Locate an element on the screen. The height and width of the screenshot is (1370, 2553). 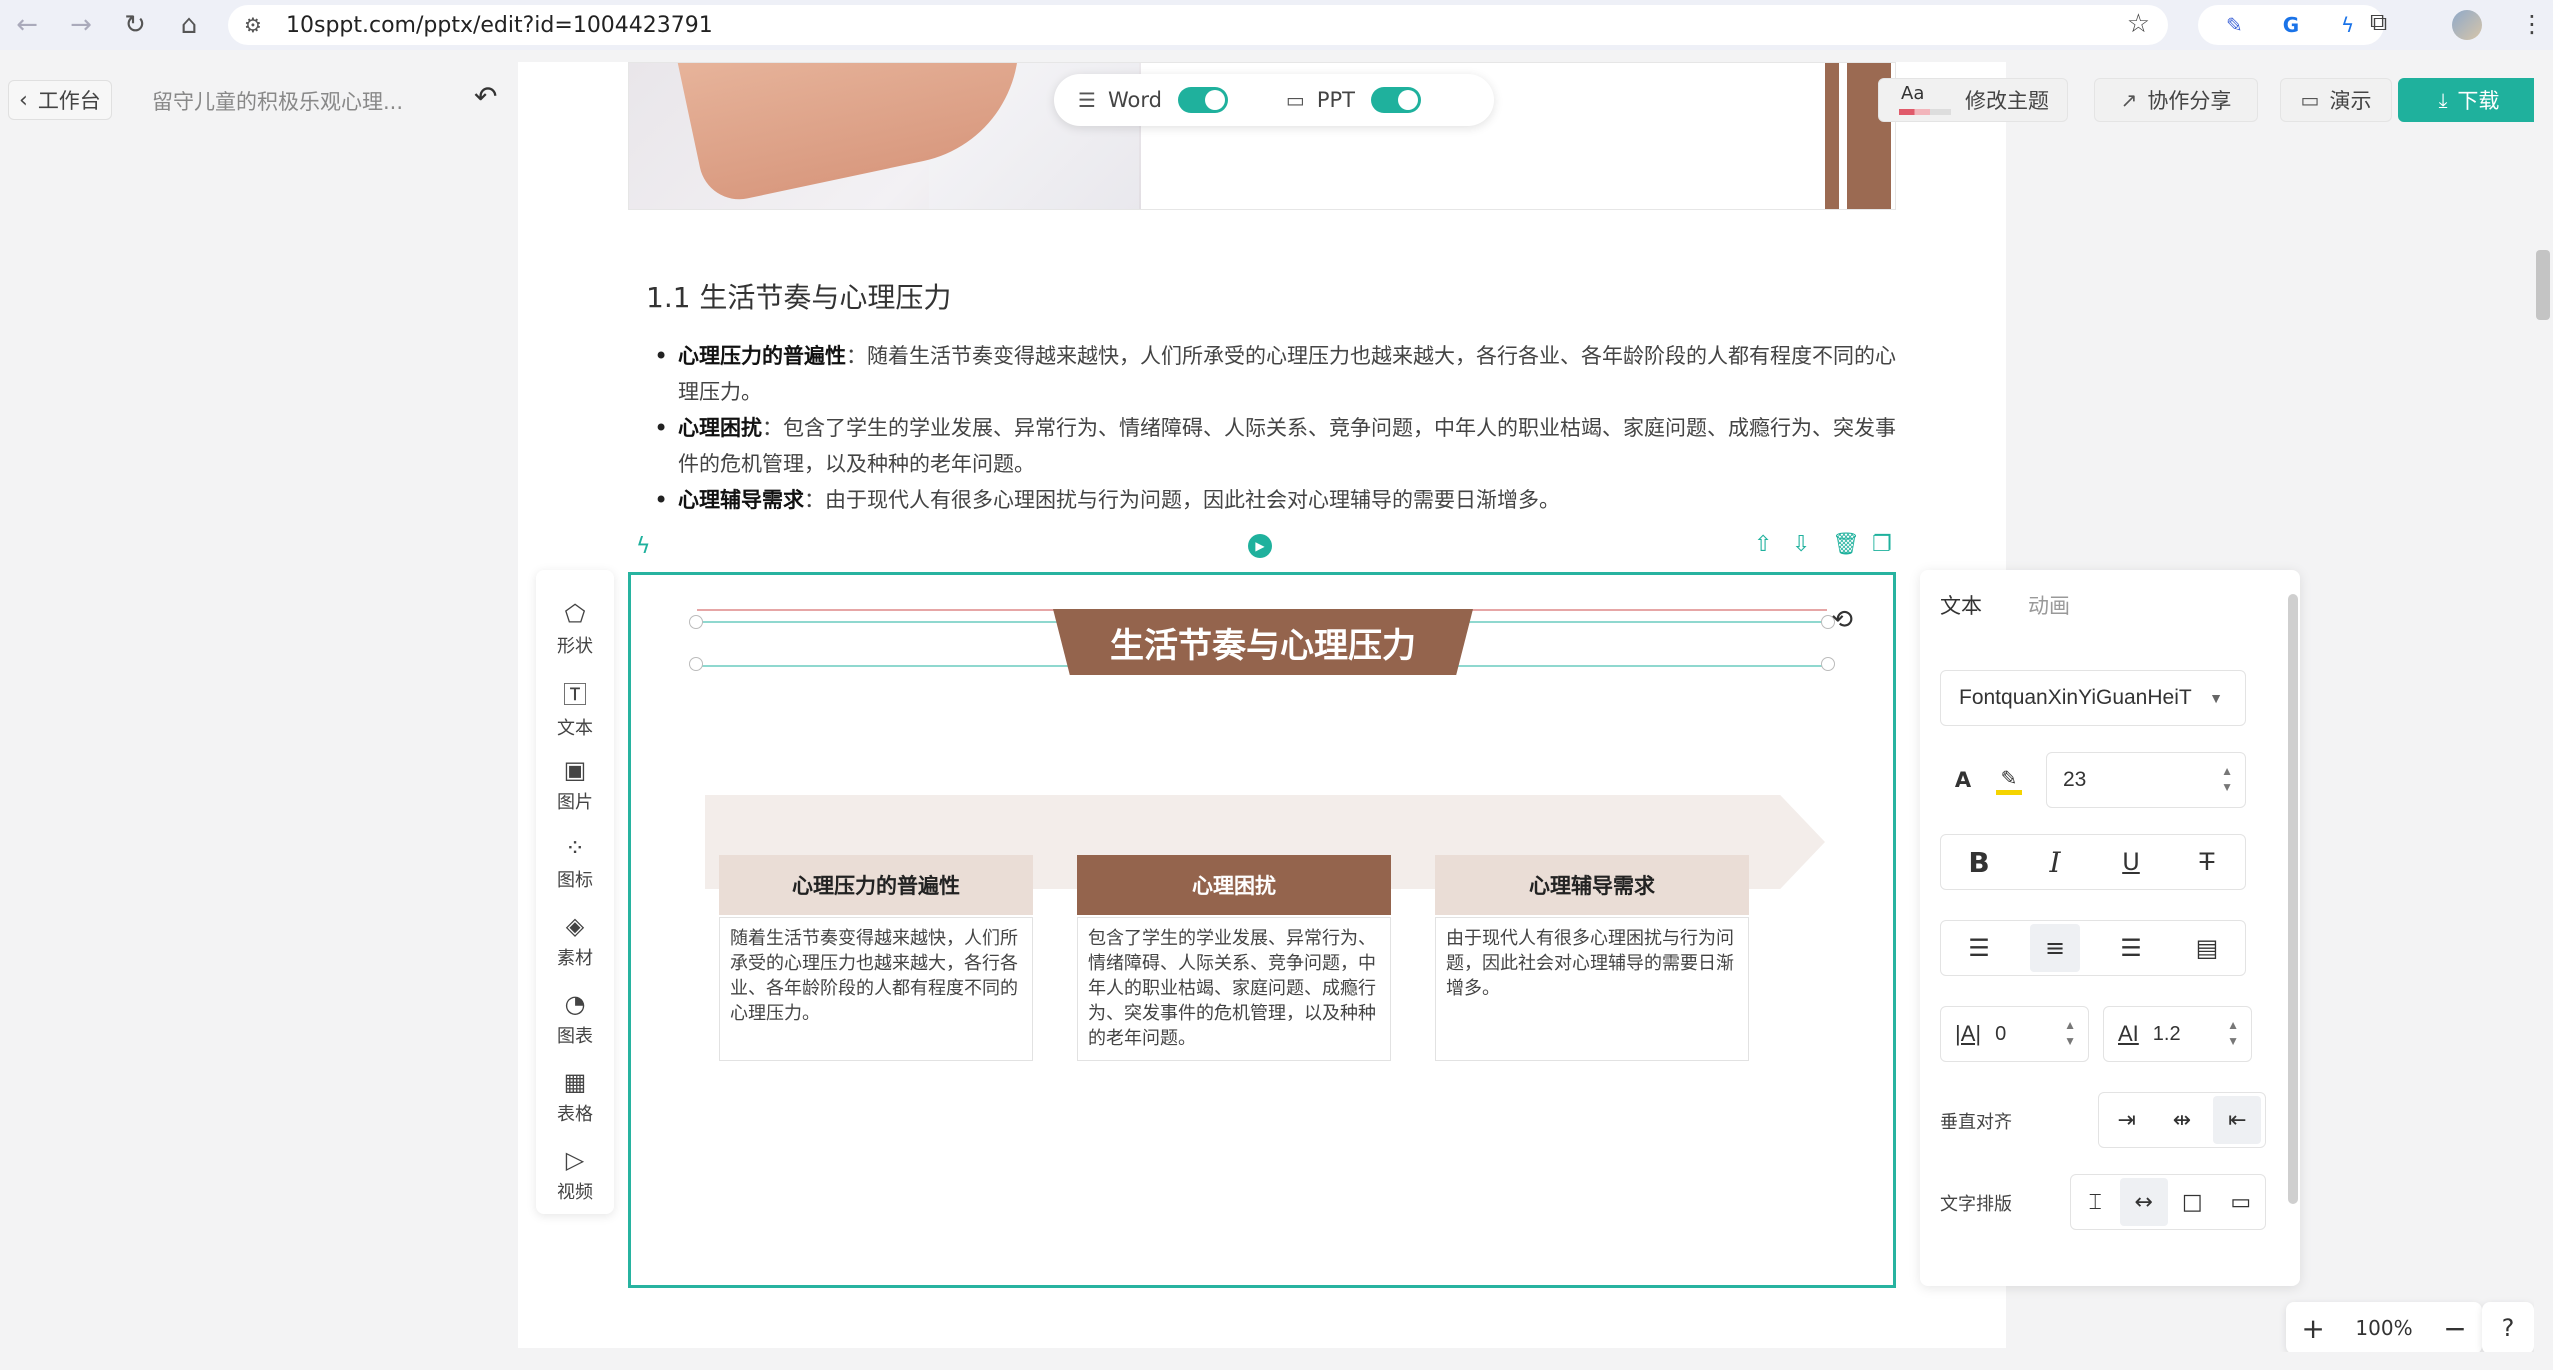
tool-icon-library: ⁘ 图标 is located at coordinates (575, 863).